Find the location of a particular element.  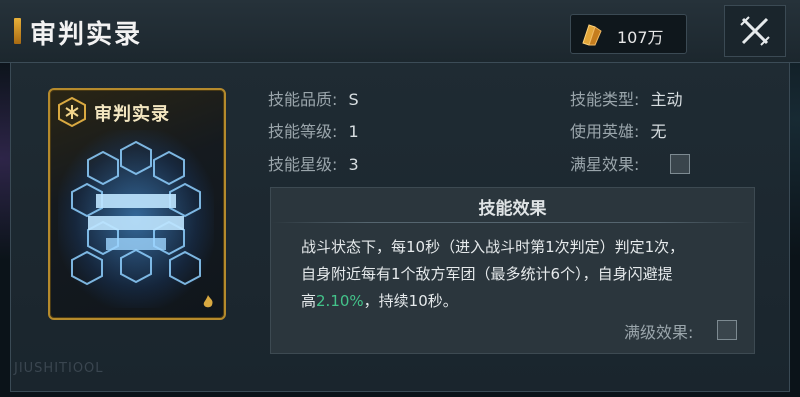

quality-row: 技能品质: S is located at coordinates (313, 98).